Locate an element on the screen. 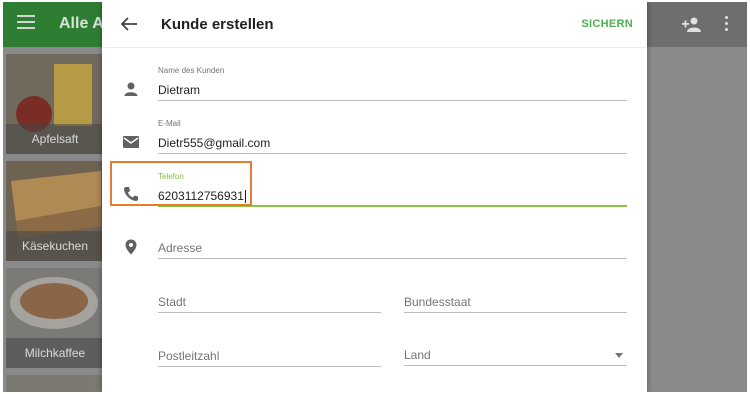 The width and height of the screenshot is (750, 394). tile-label: Käsekuchen is located at coordinates (55, 246).